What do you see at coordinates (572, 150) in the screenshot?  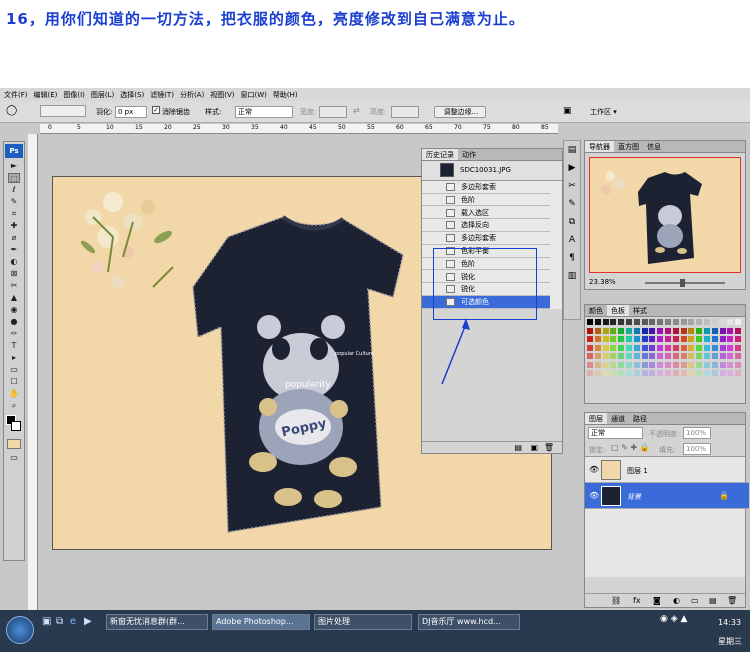 I see `history-panel-icon: ▤` at bounding box center [572, 150].